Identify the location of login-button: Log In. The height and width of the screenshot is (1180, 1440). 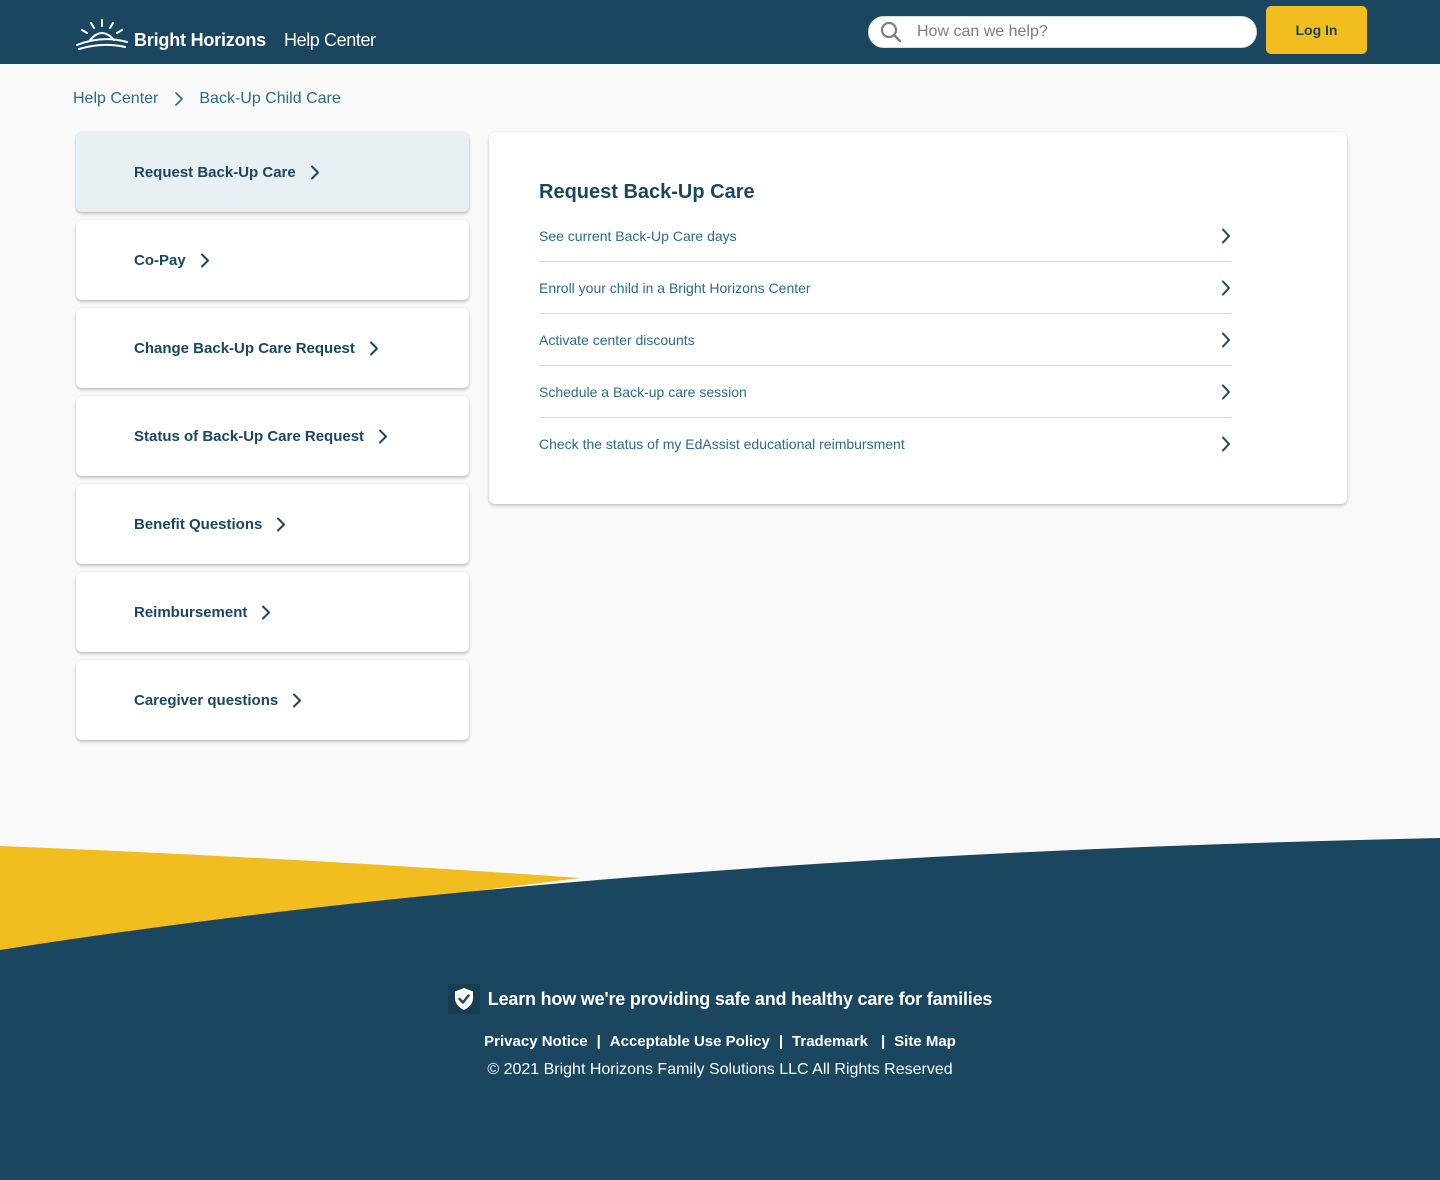
(1316, 30).